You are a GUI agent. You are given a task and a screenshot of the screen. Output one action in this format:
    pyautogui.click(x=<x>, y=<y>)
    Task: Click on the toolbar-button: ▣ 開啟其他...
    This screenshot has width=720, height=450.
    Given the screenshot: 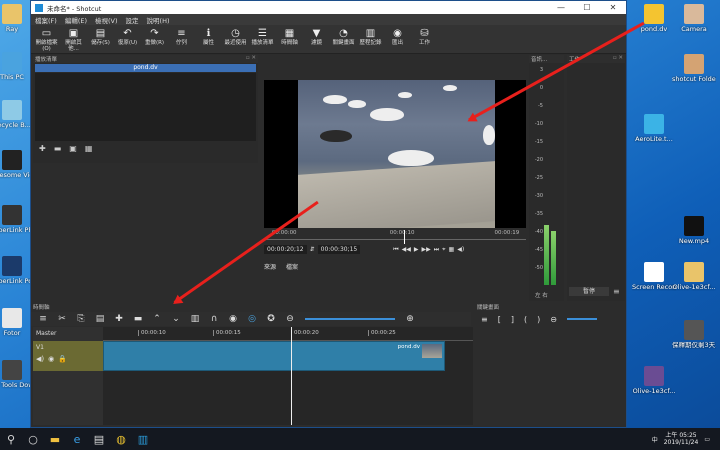 What is the action you would take?
    pyautogui.click(x=73, y=39)
    